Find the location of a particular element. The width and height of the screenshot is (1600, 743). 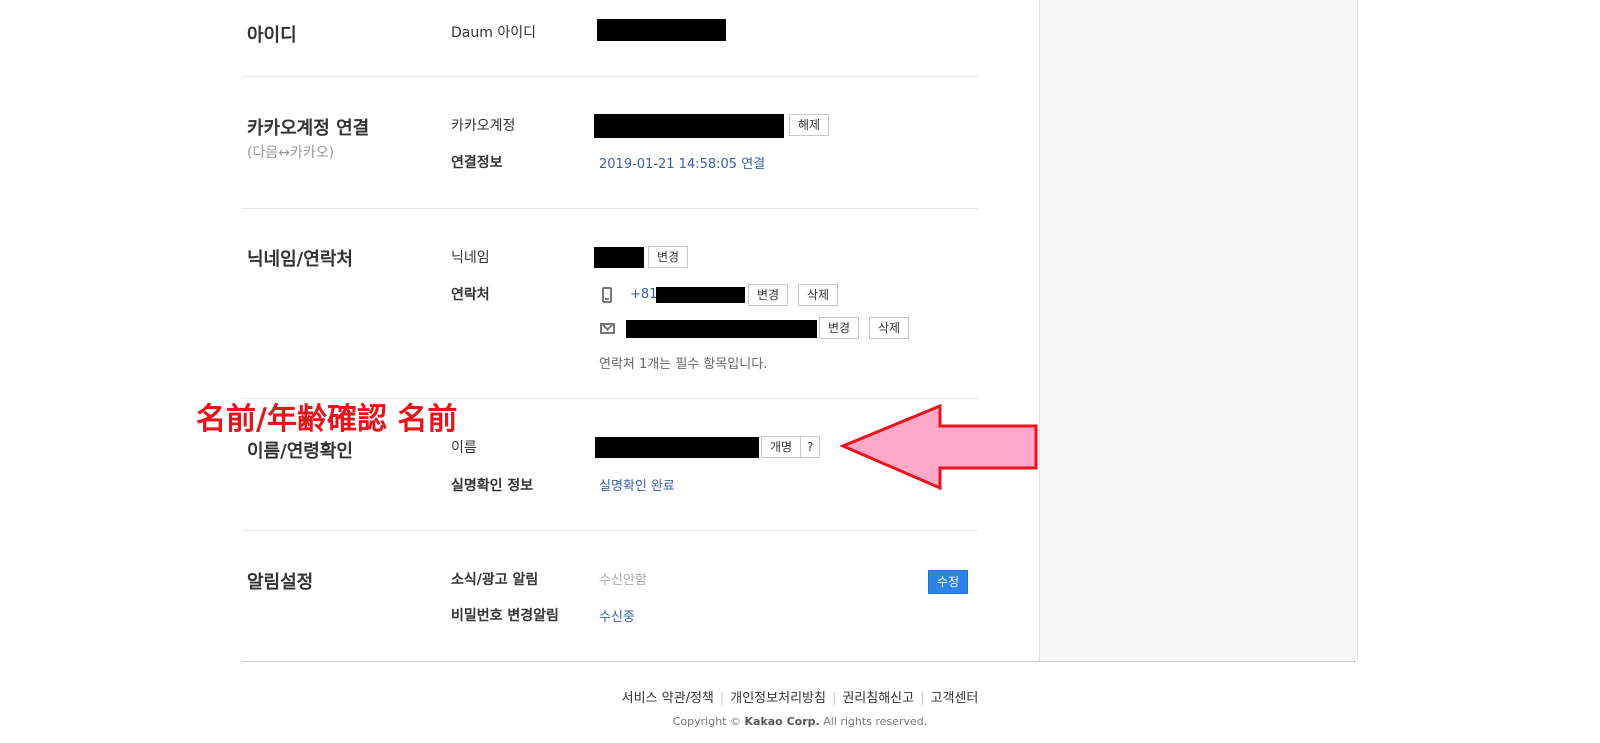

footer-link-terms: 서비스 약관/정책 is located at coordinates (668, 698).